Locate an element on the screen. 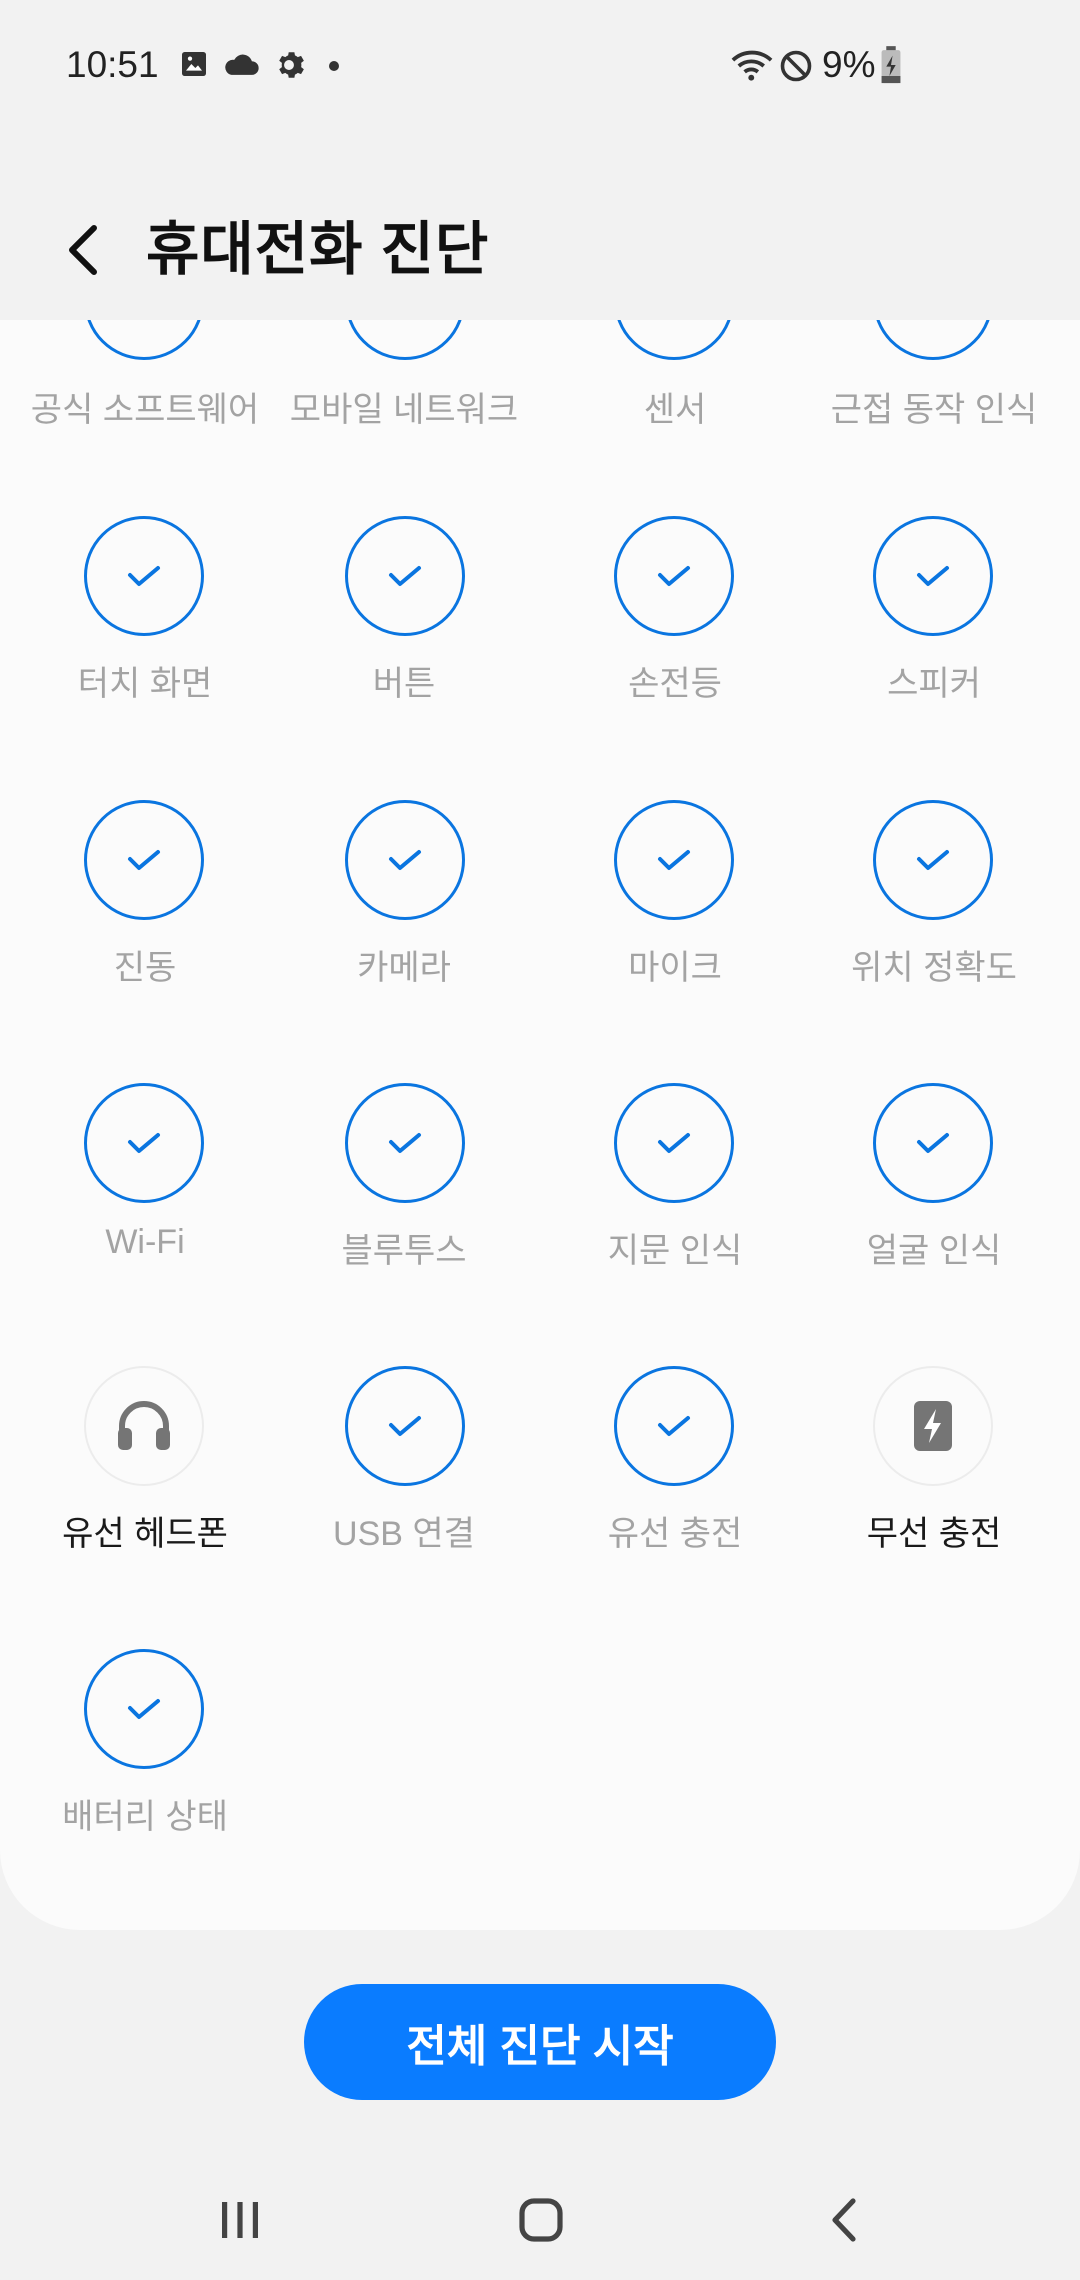 The width and height of the screenshot is (1080, 2280). test-label: Wi-Fi is located at coordinates (145, 1242).